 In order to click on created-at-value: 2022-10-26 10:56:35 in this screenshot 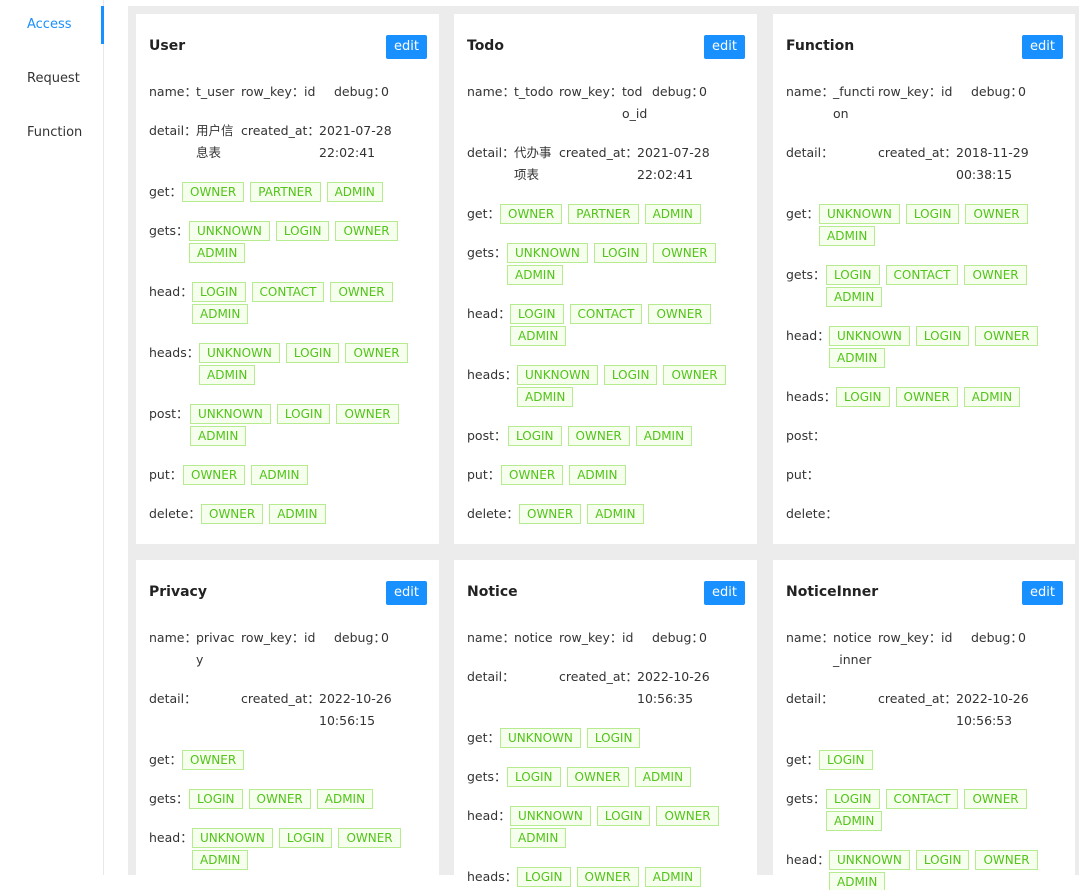, I will do `click(673, 687)`.